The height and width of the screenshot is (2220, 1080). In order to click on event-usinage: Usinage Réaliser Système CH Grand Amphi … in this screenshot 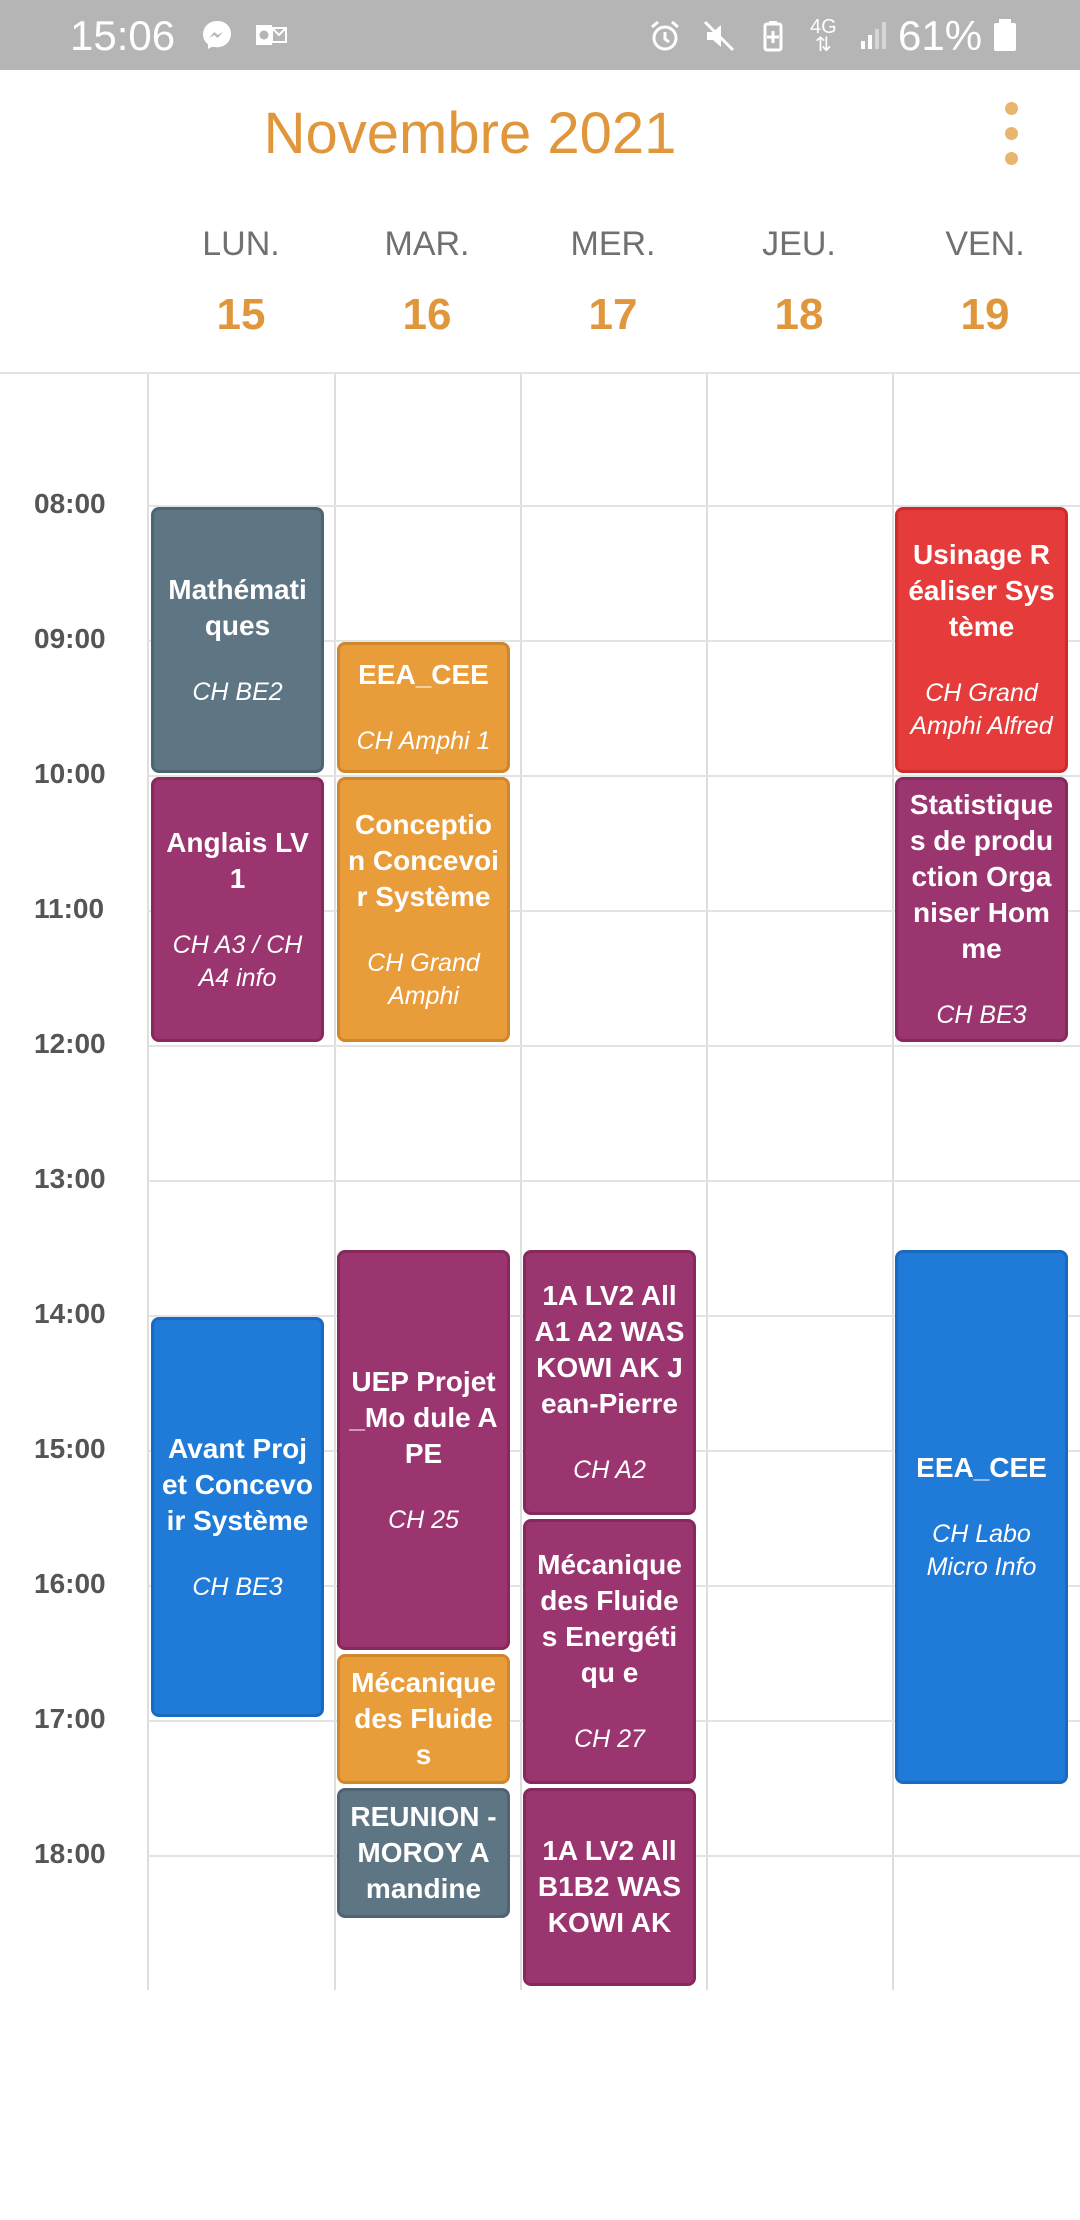, I will do `click(981, 640)`.